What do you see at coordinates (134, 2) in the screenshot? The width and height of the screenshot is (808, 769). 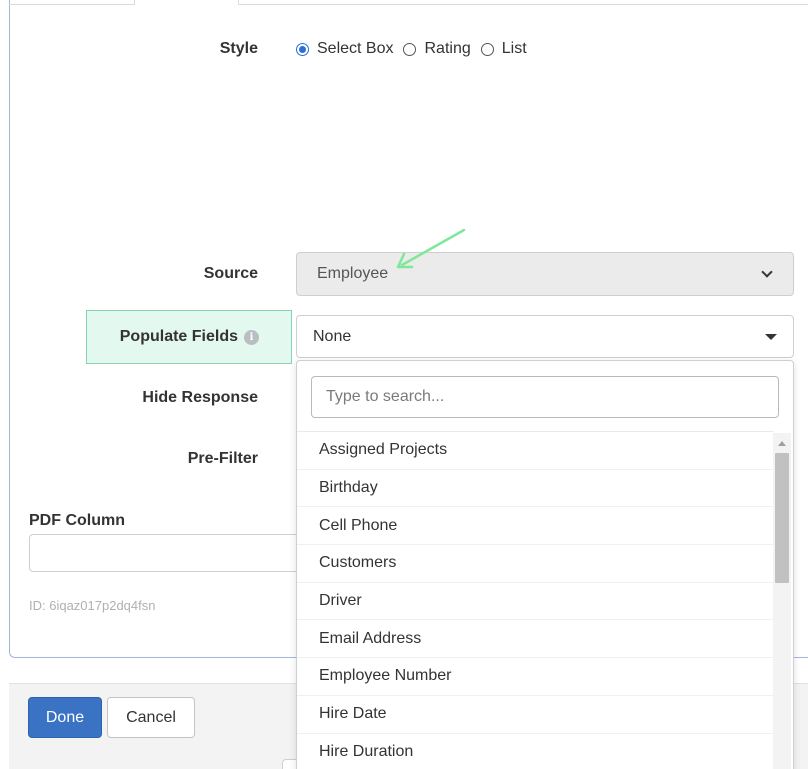 I see `active-tab-left-edge` at bounding box center [134, 2].